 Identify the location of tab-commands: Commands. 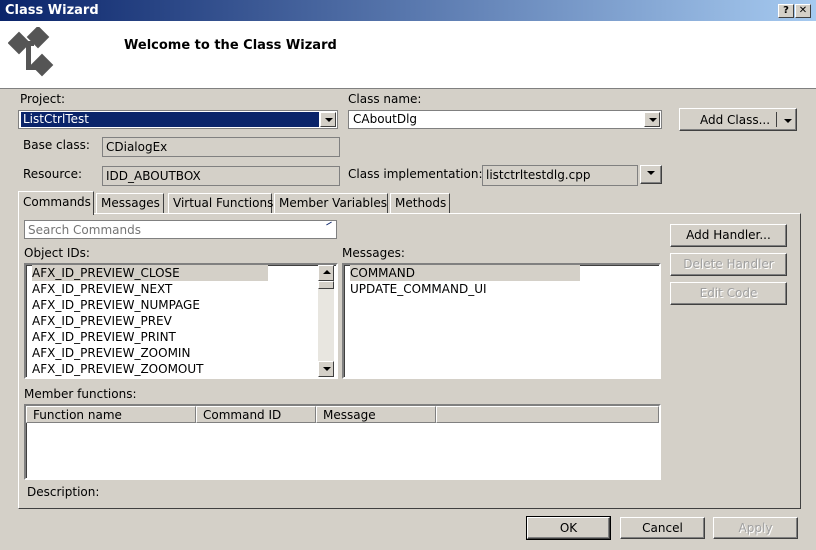
(56, 203).